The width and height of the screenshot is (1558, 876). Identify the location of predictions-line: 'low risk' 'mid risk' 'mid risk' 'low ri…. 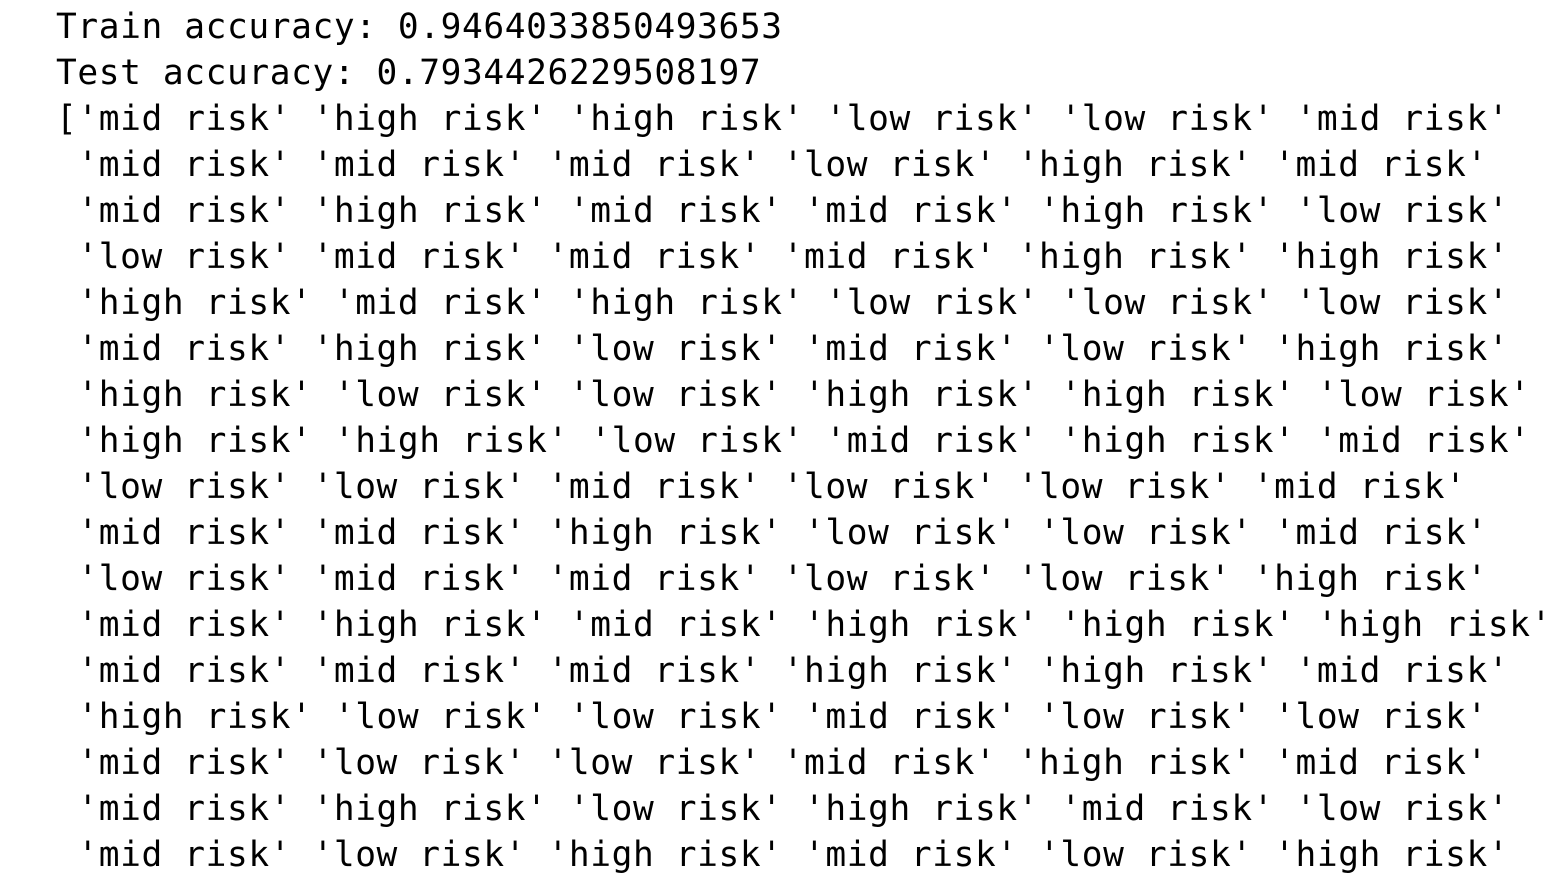
(772, 579).